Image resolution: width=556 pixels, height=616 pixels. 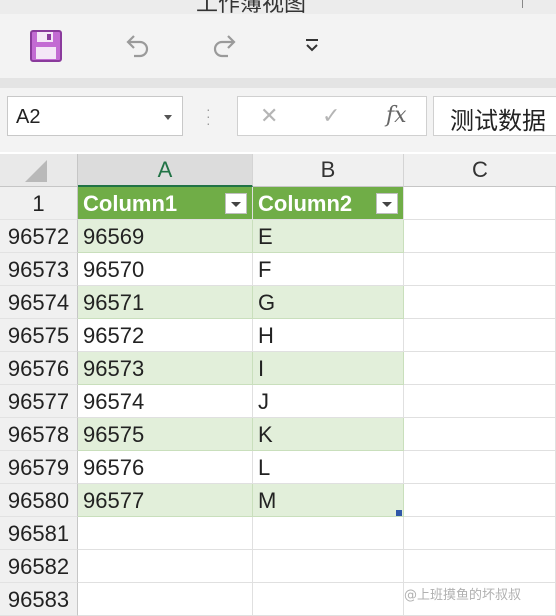 What do you see at coordinates (39, 302) in the screenshot?
I see `row-header: 96574` at bounding box center [39, 302].